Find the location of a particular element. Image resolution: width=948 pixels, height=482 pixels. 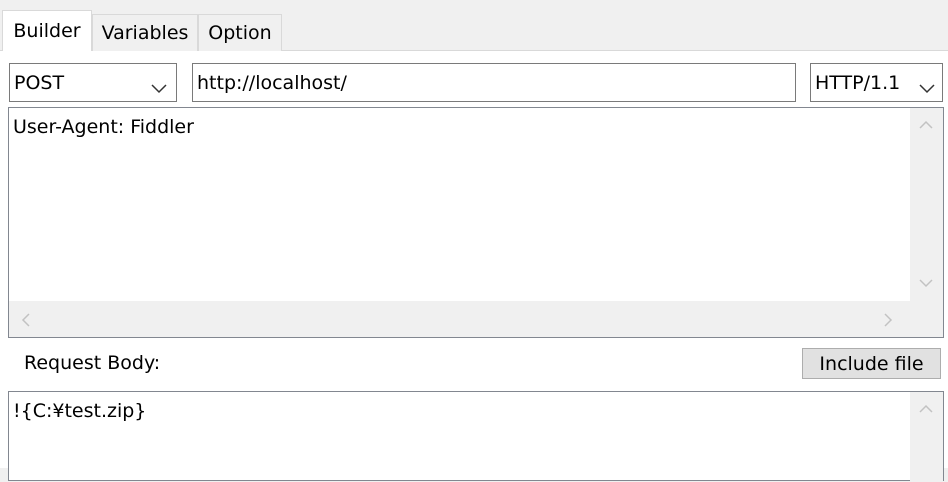

url-field-value: http://localhost/ is located at coordinates (272, 82).